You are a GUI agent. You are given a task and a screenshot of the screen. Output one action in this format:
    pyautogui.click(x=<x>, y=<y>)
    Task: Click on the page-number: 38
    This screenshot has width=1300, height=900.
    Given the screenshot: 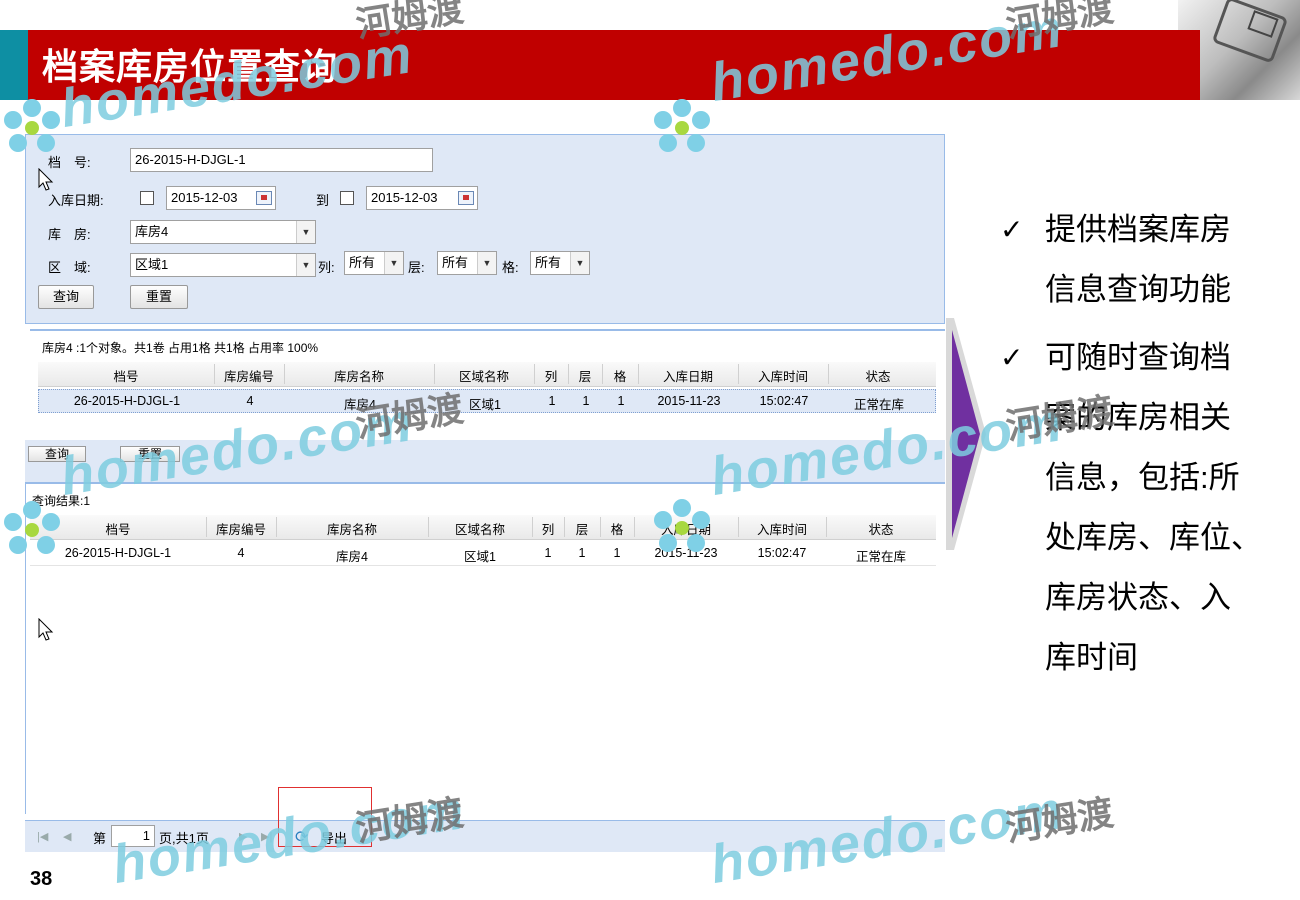 What is the action you would take?
    pyautogui.click(x=41, y=879)
    